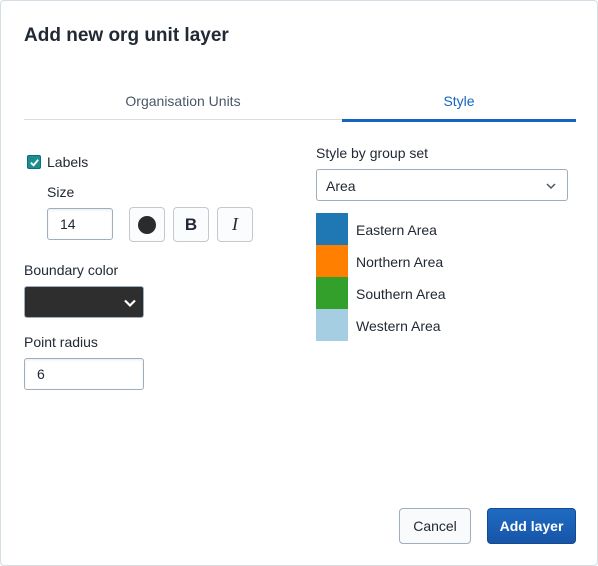  What do you see at coordinates (372, 153) in the screenshot?
I see `group-set-label: Style by group set` at bounding box center [372, 153].